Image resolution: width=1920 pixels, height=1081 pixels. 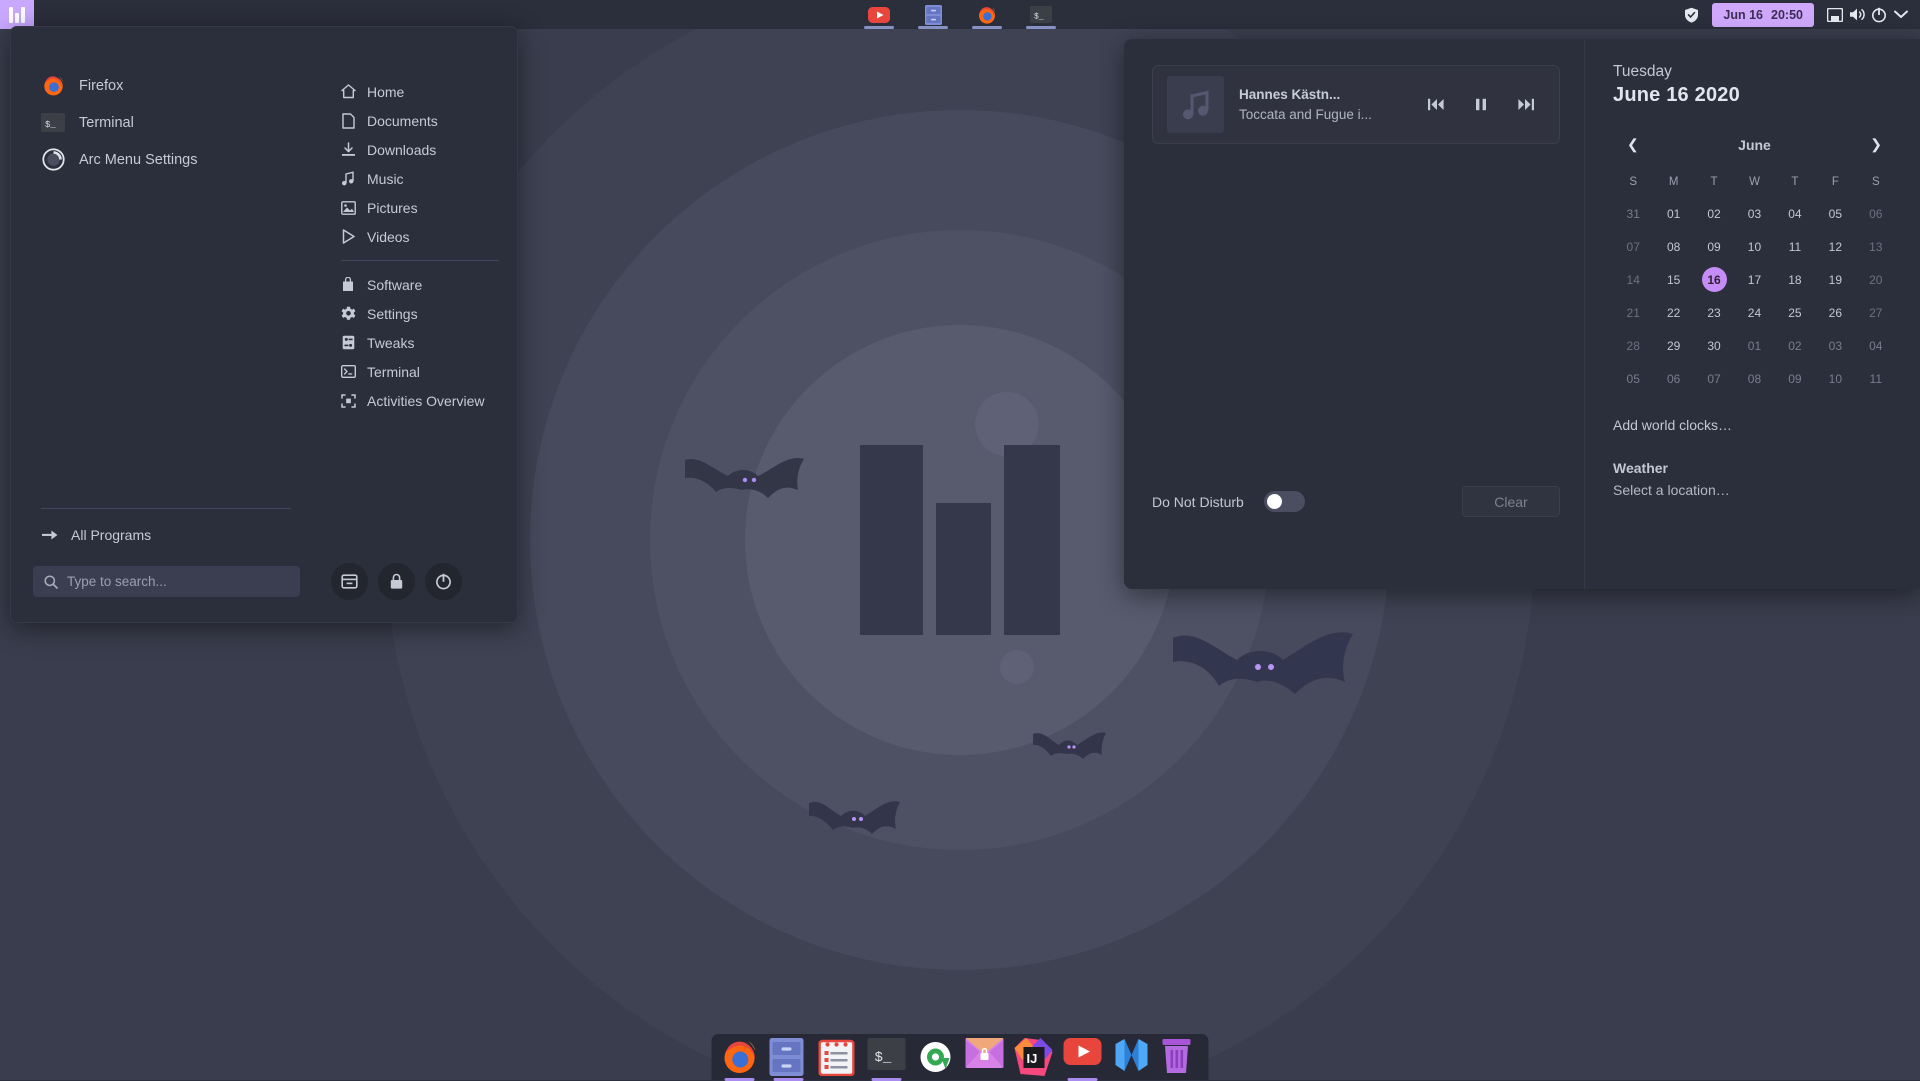 I want to click on calendar-day-label: 30, so click(x=1714, y=345).